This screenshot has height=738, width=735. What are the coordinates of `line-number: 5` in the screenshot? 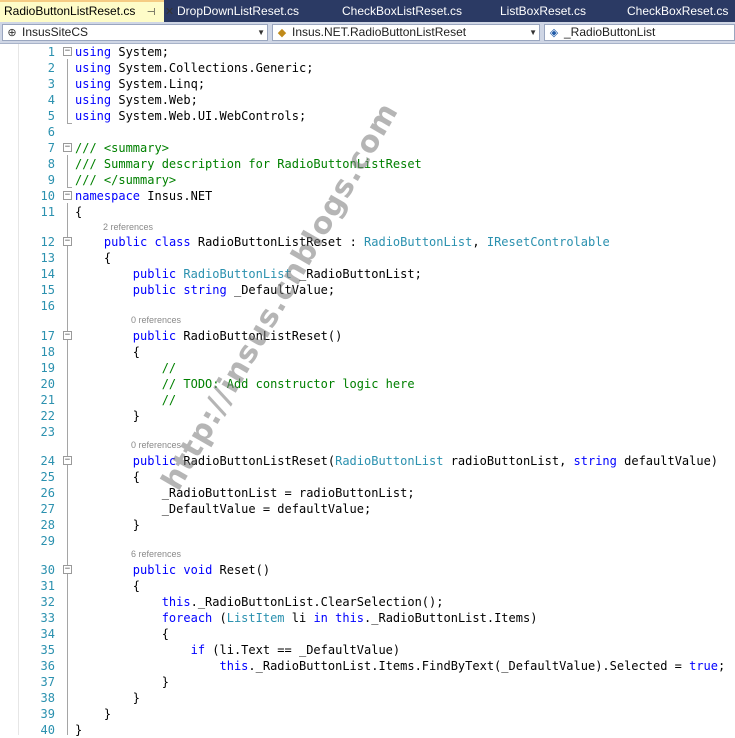 It's located at (51, 116).